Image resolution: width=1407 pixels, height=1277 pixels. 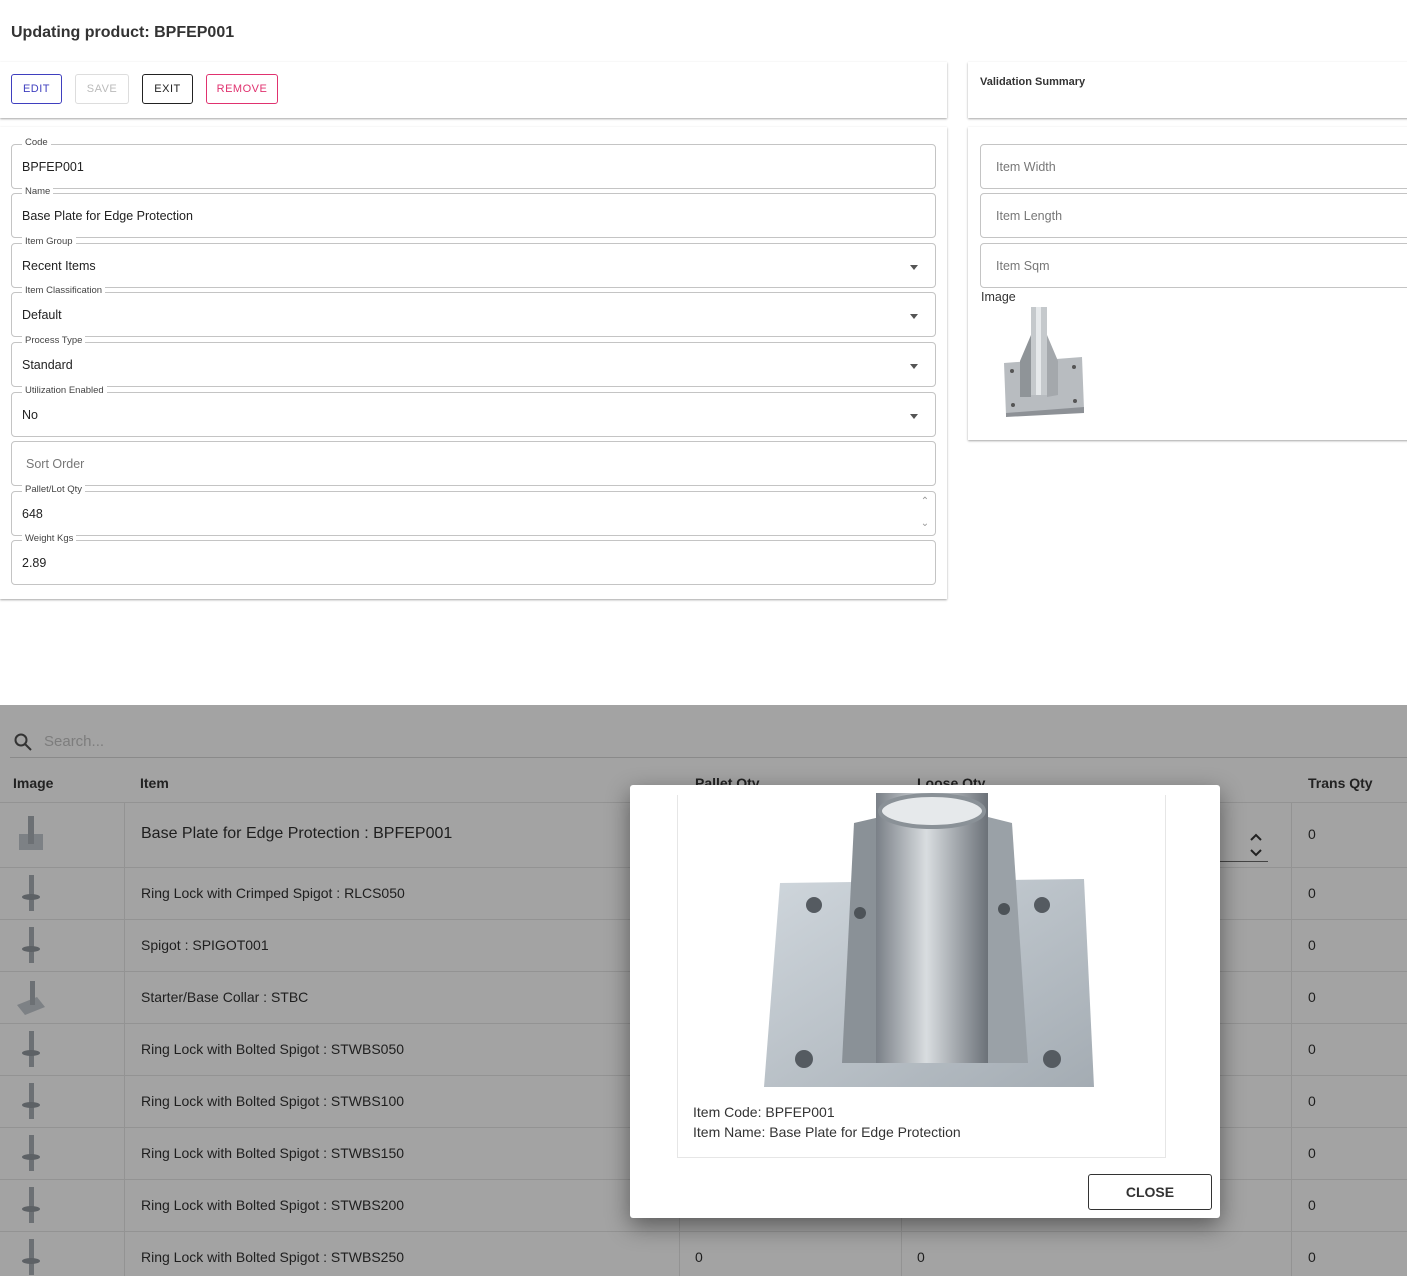 What do you see at coordinates (36, 142) in the screenshot?
I see `code-label: Code` at bounding box center [36, 142].